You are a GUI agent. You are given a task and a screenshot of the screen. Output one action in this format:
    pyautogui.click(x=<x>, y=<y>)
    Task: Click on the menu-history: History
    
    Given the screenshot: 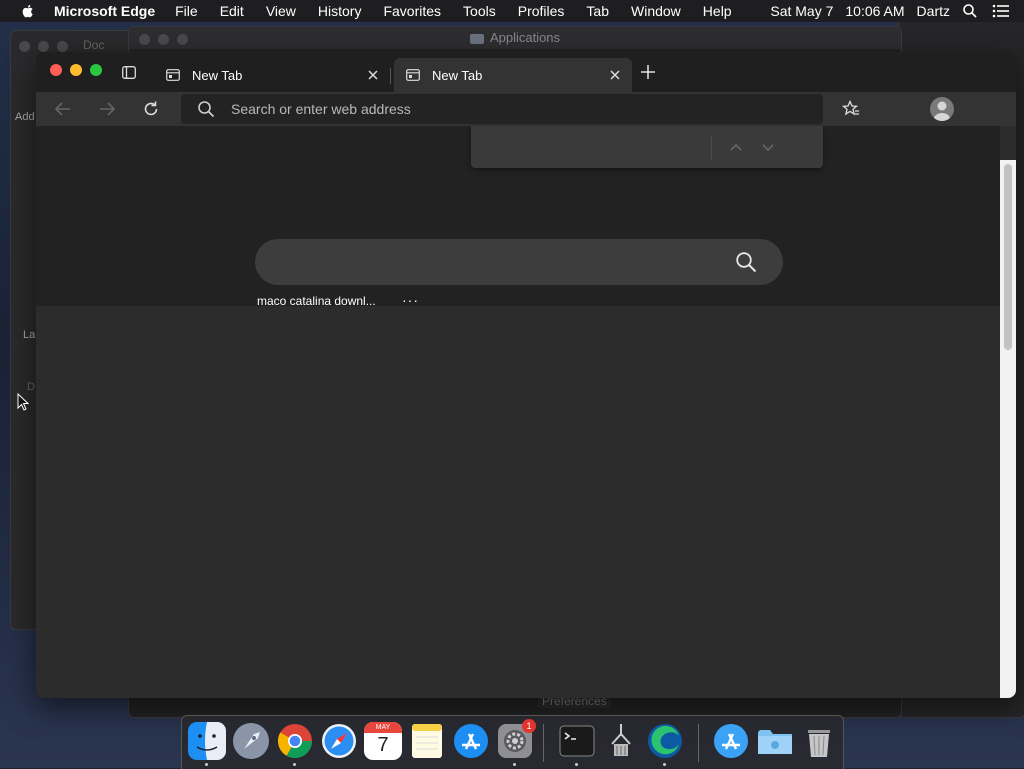 What is the action you would take?
    pyautogui.click(x=340, y=11)
    